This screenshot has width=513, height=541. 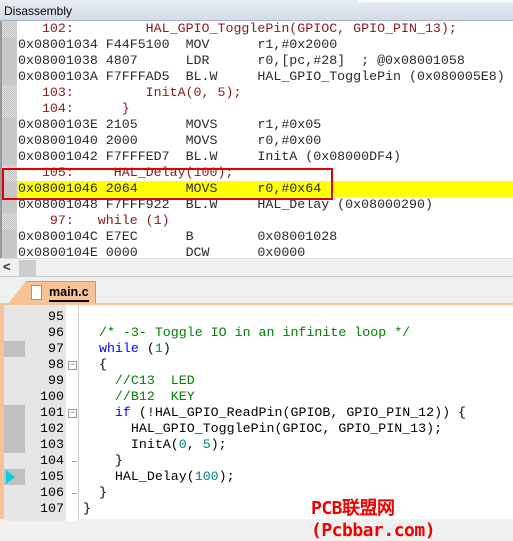 I want to click on source-line: 104: }, so click(x=257, y=109).